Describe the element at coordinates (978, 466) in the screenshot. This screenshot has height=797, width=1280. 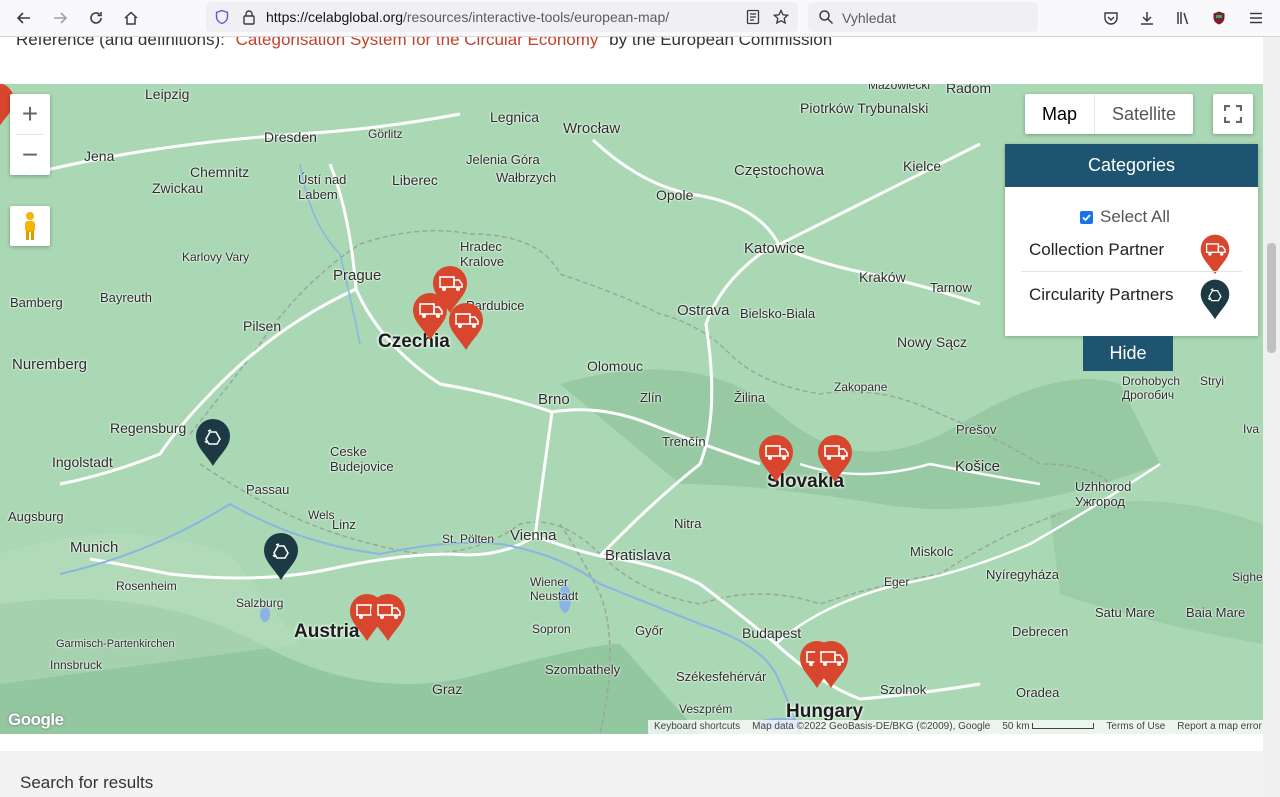
I see `city-label: Košice` at that location.